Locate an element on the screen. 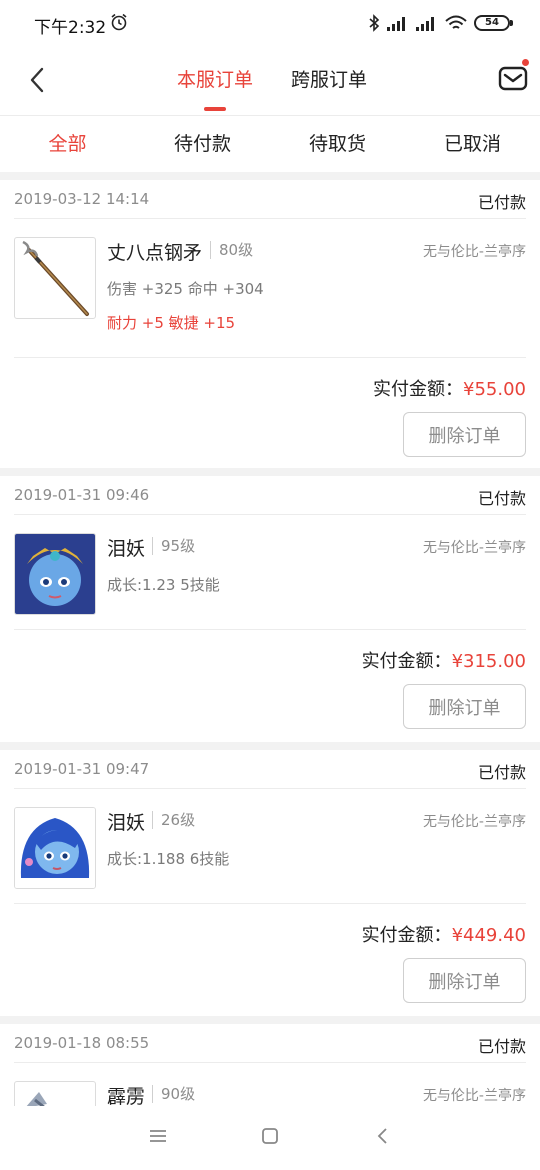 Image resolution: width=540 pixels, height=1170 pixels. status-bar: 下午2:32 54 is located at coordinates (270, 23).